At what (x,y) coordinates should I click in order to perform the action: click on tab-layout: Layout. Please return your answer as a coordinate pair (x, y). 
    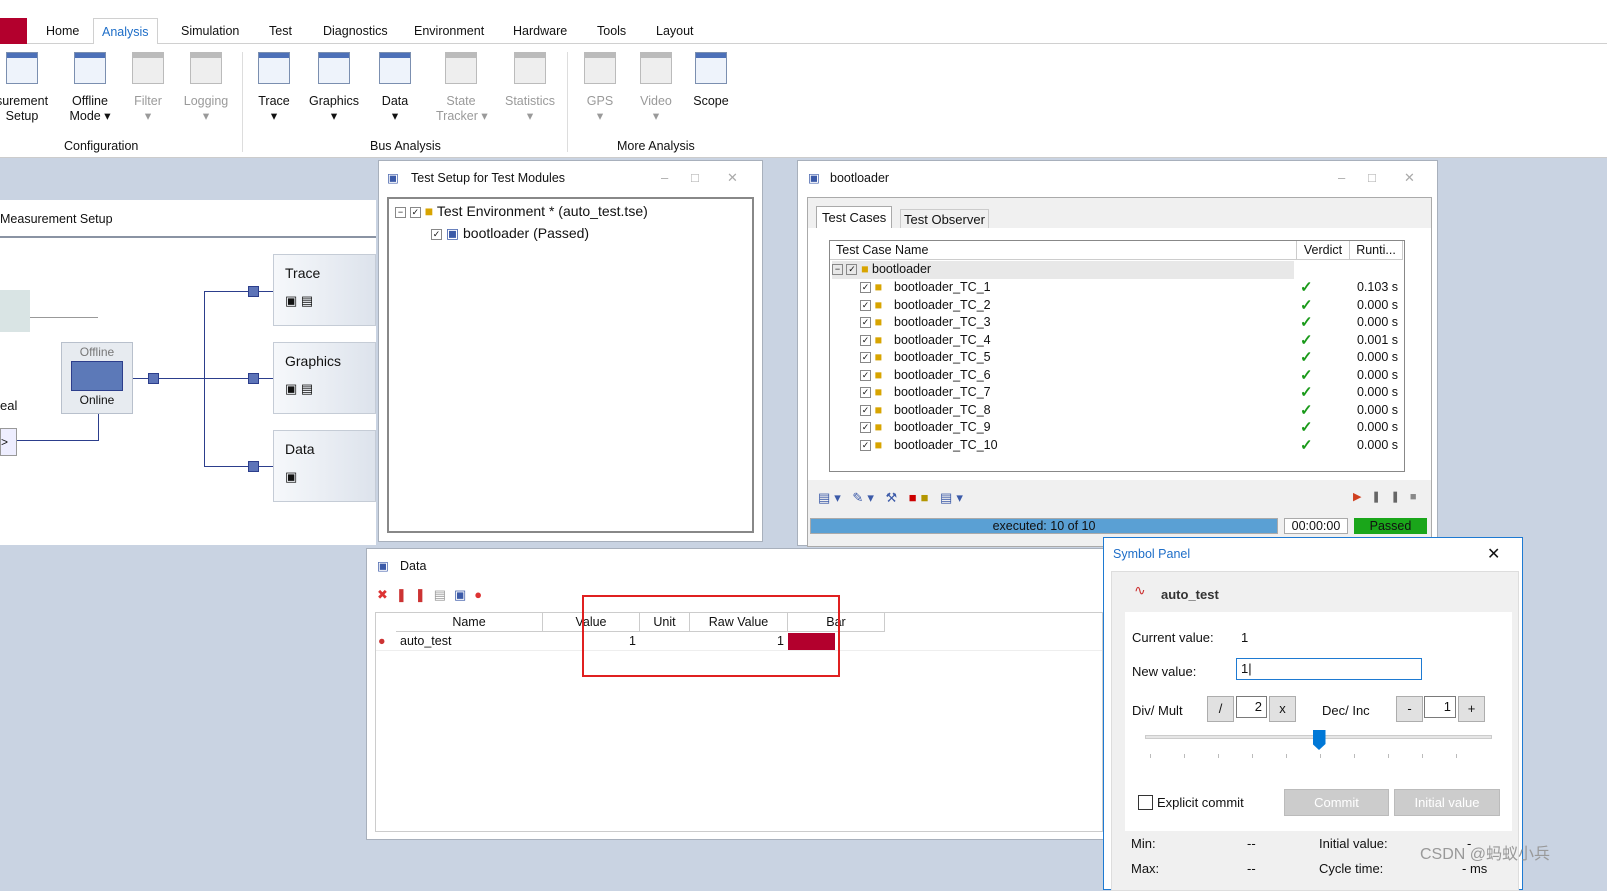
    Looking at the image, I should click on (675, 31).